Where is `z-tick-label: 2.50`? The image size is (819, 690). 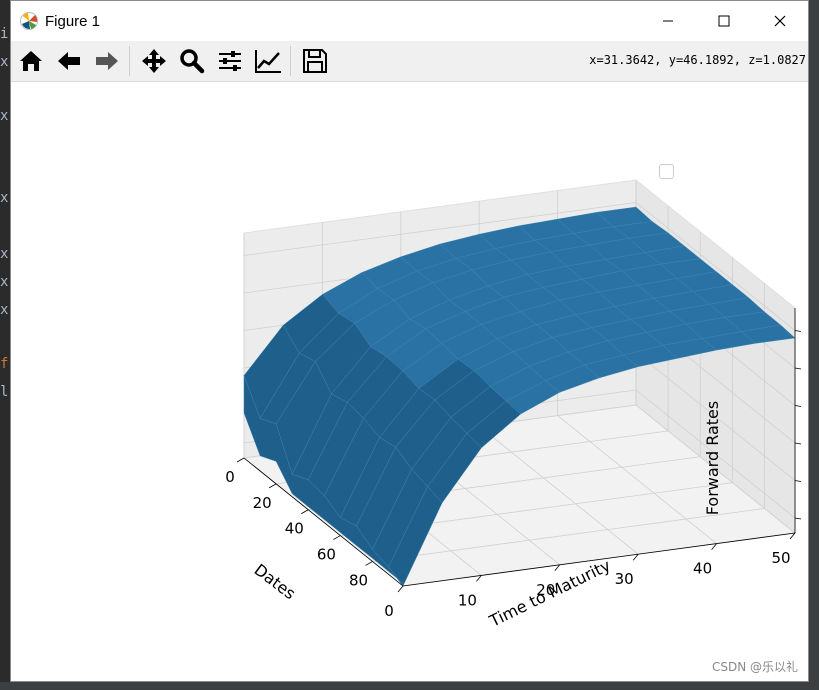 z-tick-label: 2.50 is located at coordinates (807, 369).